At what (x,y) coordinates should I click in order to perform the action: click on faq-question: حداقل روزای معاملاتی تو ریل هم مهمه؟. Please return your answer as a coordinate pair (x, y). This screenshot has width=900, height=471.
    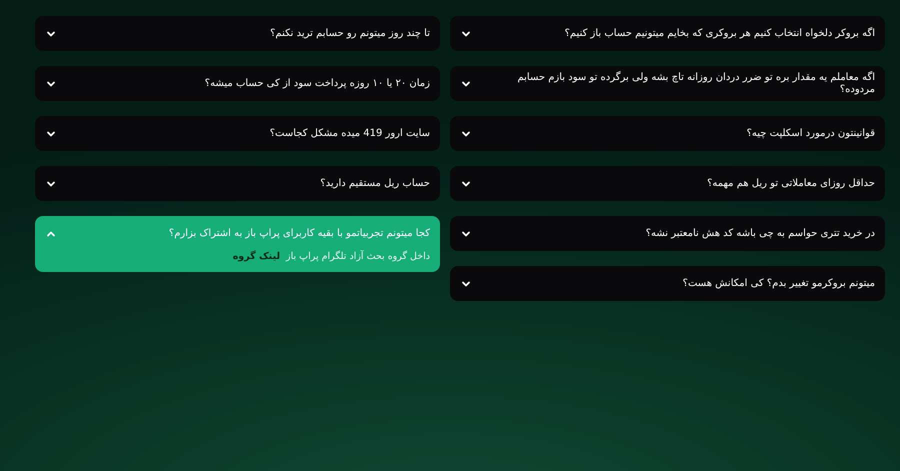
    Looking at the image, I should click on (791, 184).